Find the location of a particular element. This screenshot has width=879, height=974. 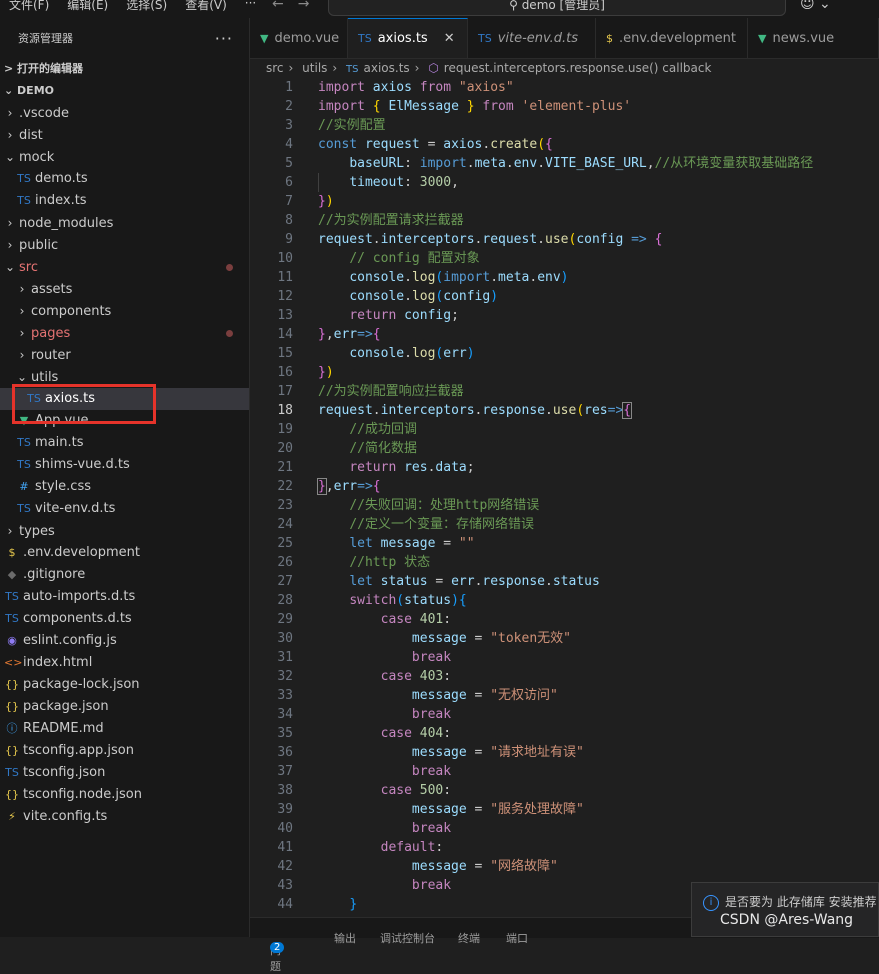

folder-item: › public is located at coordinates (124, 245).